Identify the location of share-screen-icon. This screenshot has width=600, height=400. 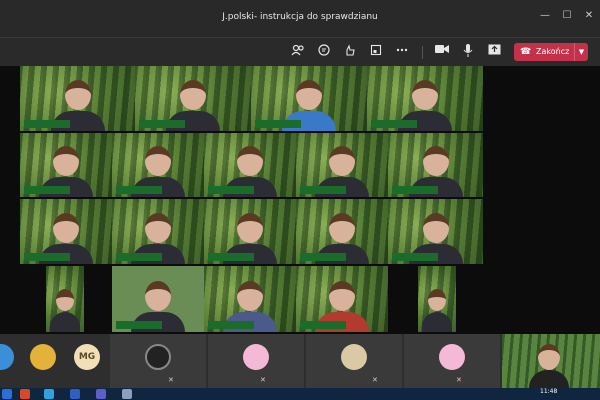
(494, 52).